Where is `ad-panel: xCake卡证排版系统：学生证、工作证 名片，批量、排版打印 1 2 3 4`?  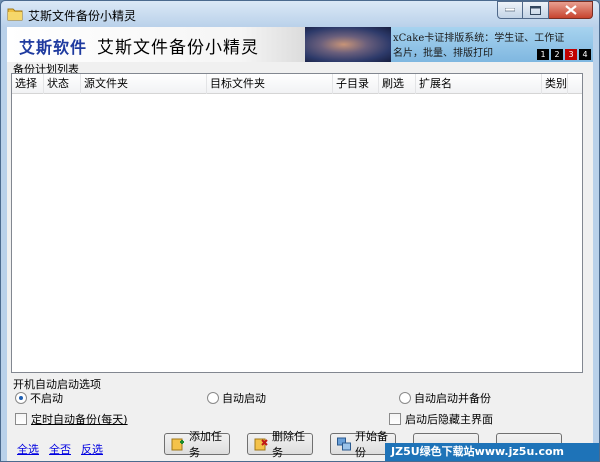
ad-panel: xCake卡证排版系统：学生证、工作证 名片，批量、排版打印 1 2 3 4 is located at coordinates (492, 44).